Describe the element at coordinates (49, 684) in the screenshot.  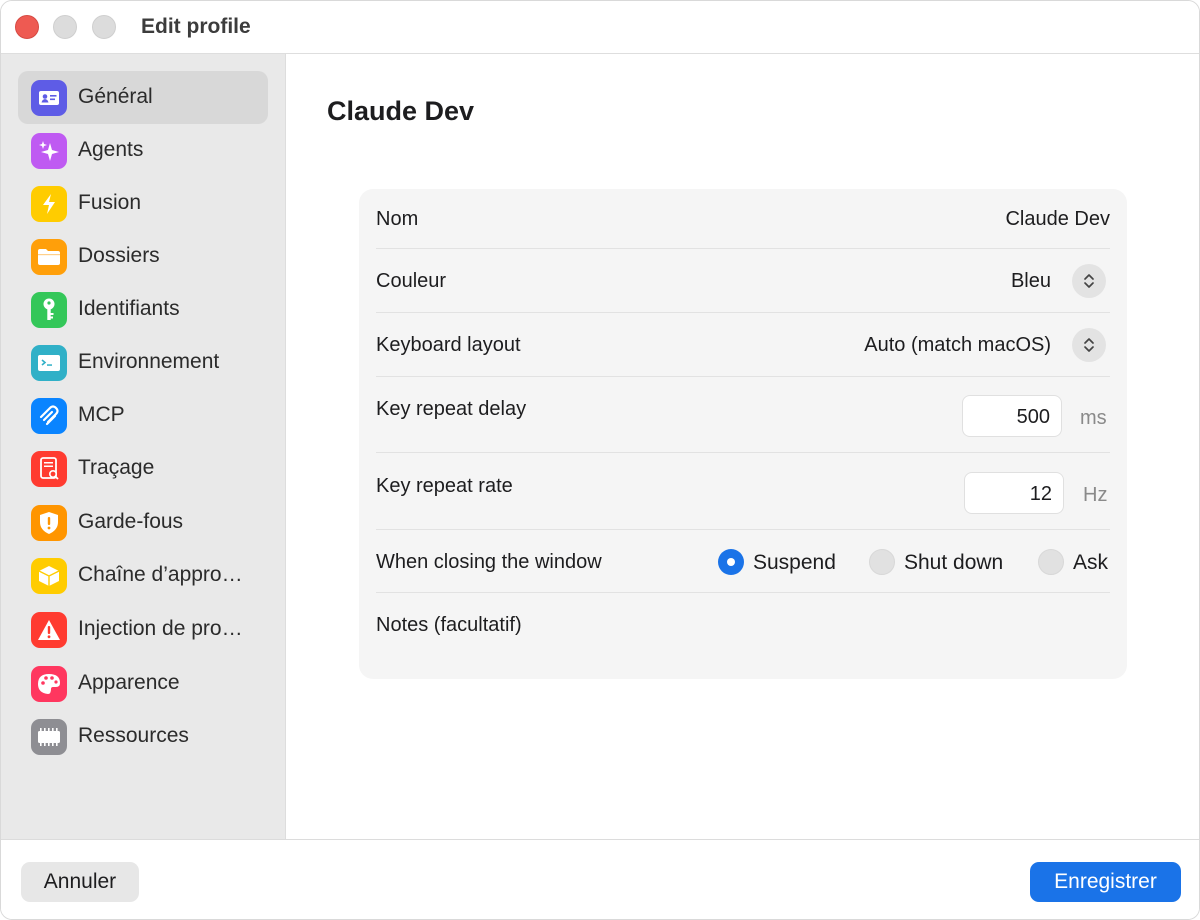
I see `palette-icon` at that location.